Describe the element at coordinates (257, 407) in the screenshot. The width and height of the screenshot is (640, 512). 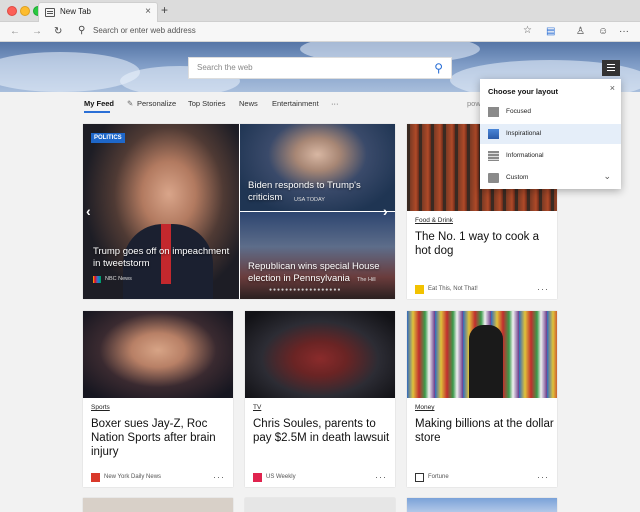
I see `card-category: TV` at that location.